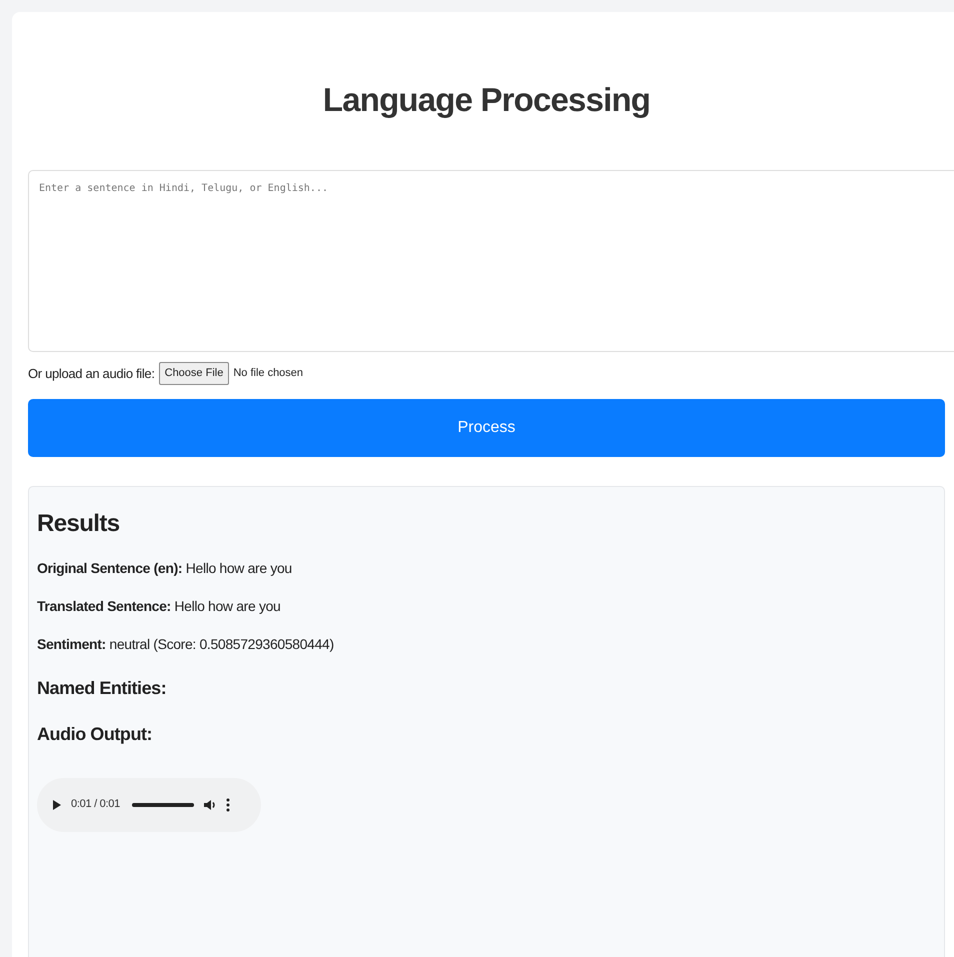 Image resolution: width=954 pixels, height=957 pixels. Describe the element at coordinates (91, 373) in the screenshot. I see `upload-label: Or upload an audio file:` at that location.